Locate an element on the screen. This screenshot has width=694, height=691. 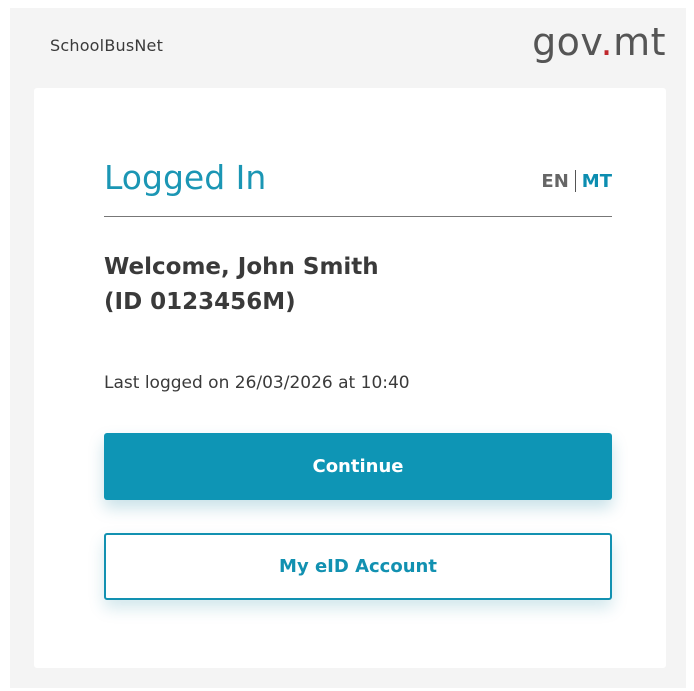
logo-prefix: gov is located at coordinates (566, 42).